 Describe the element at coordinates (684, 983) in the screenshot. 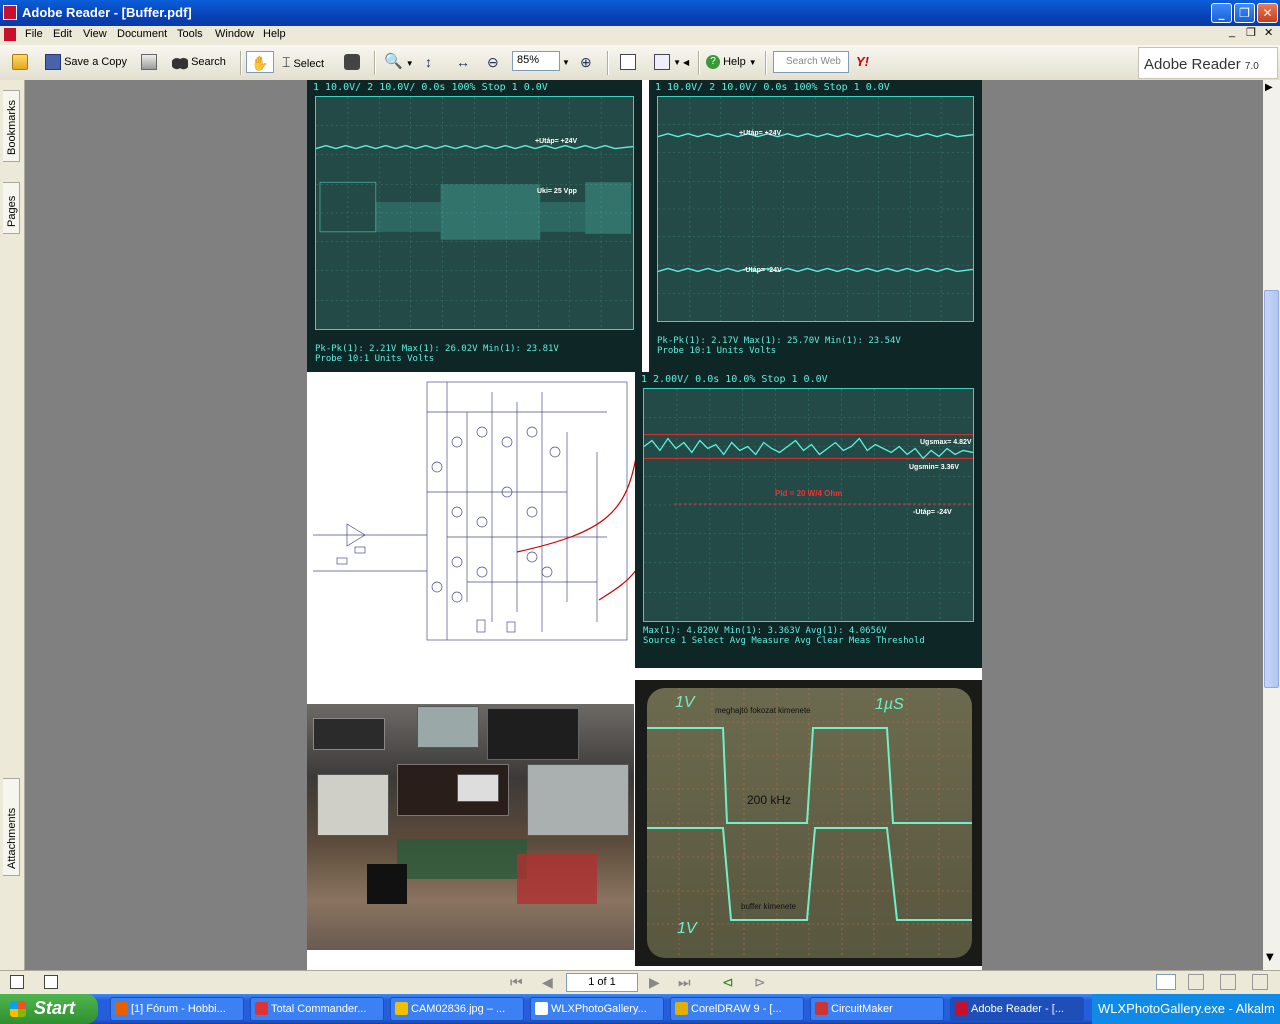

I see `last-page-icon: ⏭` at that location.